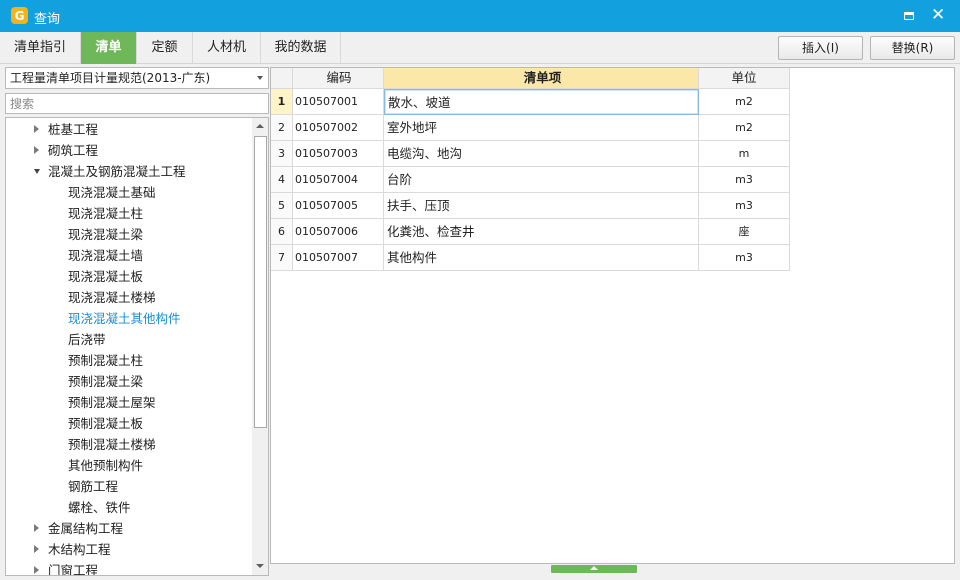 Image resolution: width=960 pixels, height=580 pixels. Describe the element at coordinates (541, 180) in the screenshot. I see `name-cell: 台阶` at that location.